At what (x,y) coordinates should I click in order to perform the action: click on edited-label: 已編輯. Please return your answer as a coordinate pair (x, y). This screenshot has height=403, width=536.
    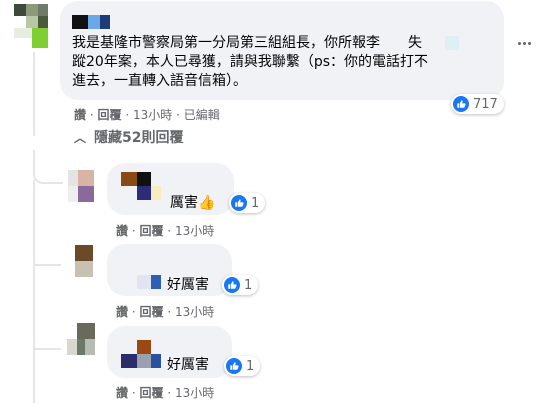
    Looking at the image, I should click on (201, 115).